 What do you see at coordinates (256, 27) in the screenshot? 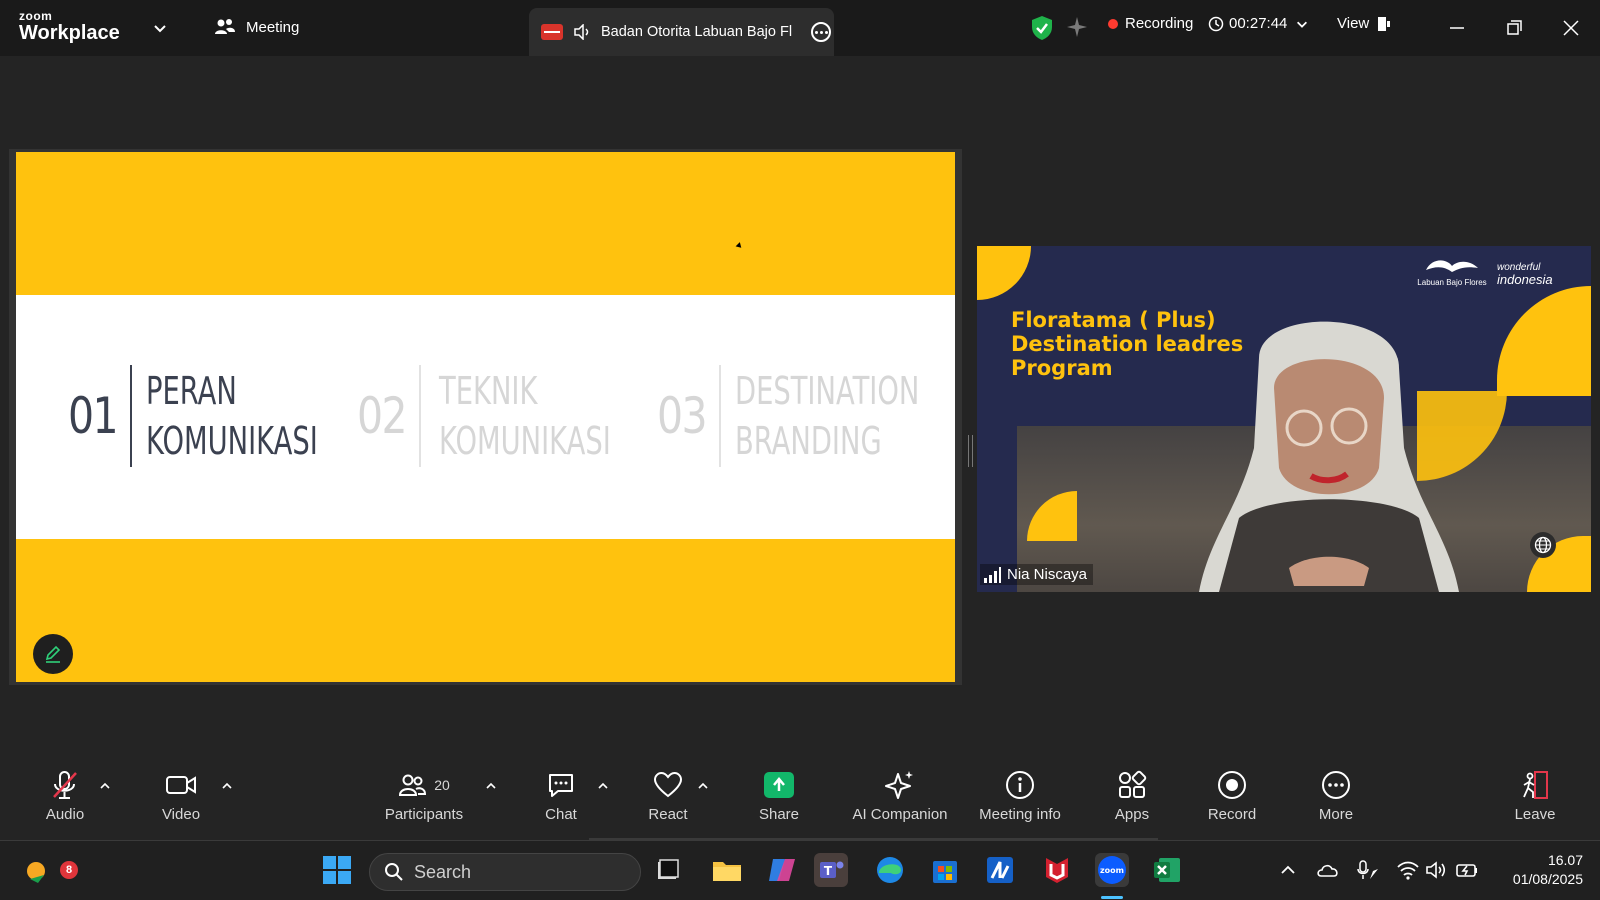
I see `meeting-menu-button: Meeting` at bounding box center [256, 27].